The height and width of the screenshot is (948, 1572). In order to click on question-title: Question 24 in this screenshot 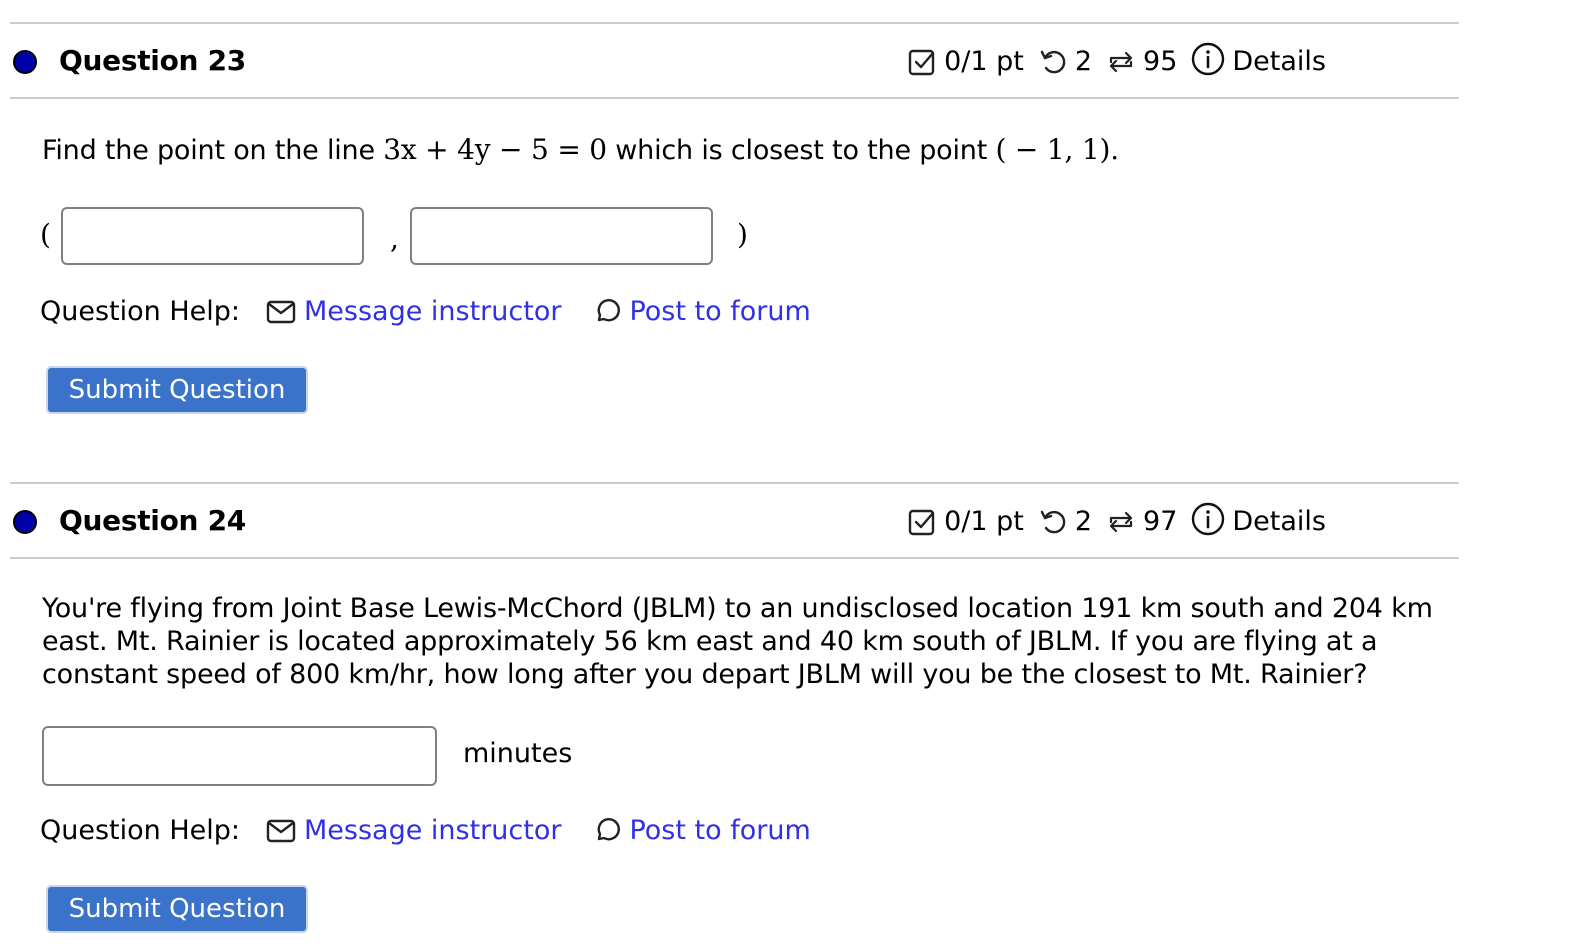, I will do `click(152, 520)`.